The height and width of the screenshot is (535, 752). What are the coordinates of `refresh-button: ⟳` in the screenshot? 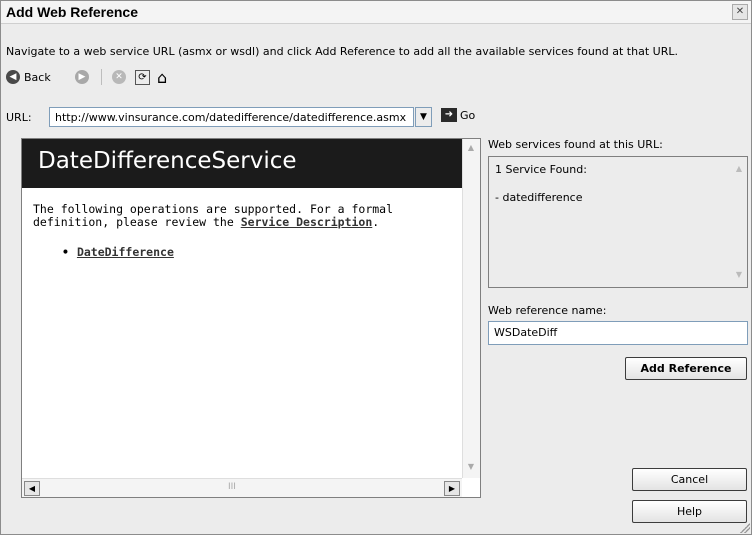 It's located at (142, 77).